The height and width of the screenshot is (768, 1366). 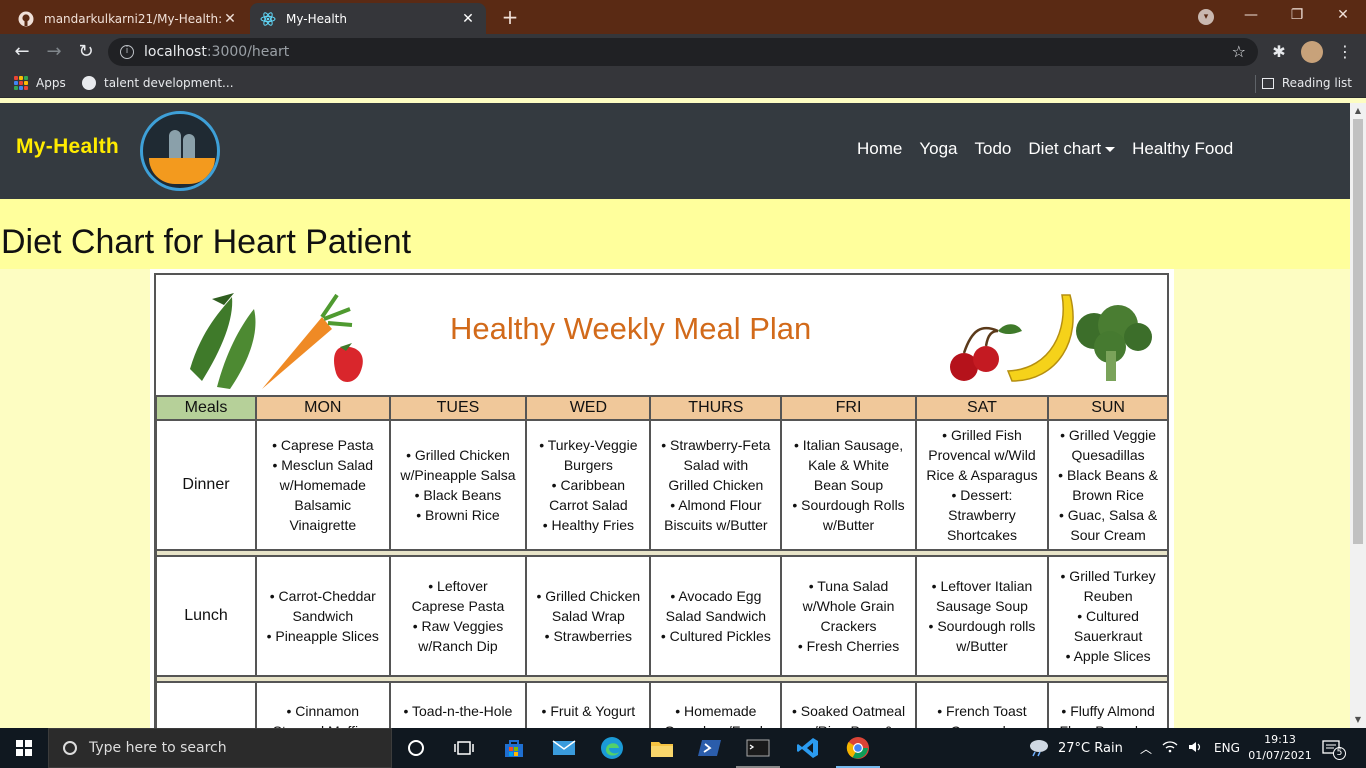 I want to click on scrollbar-thumb, so click(x=1358, y=331).